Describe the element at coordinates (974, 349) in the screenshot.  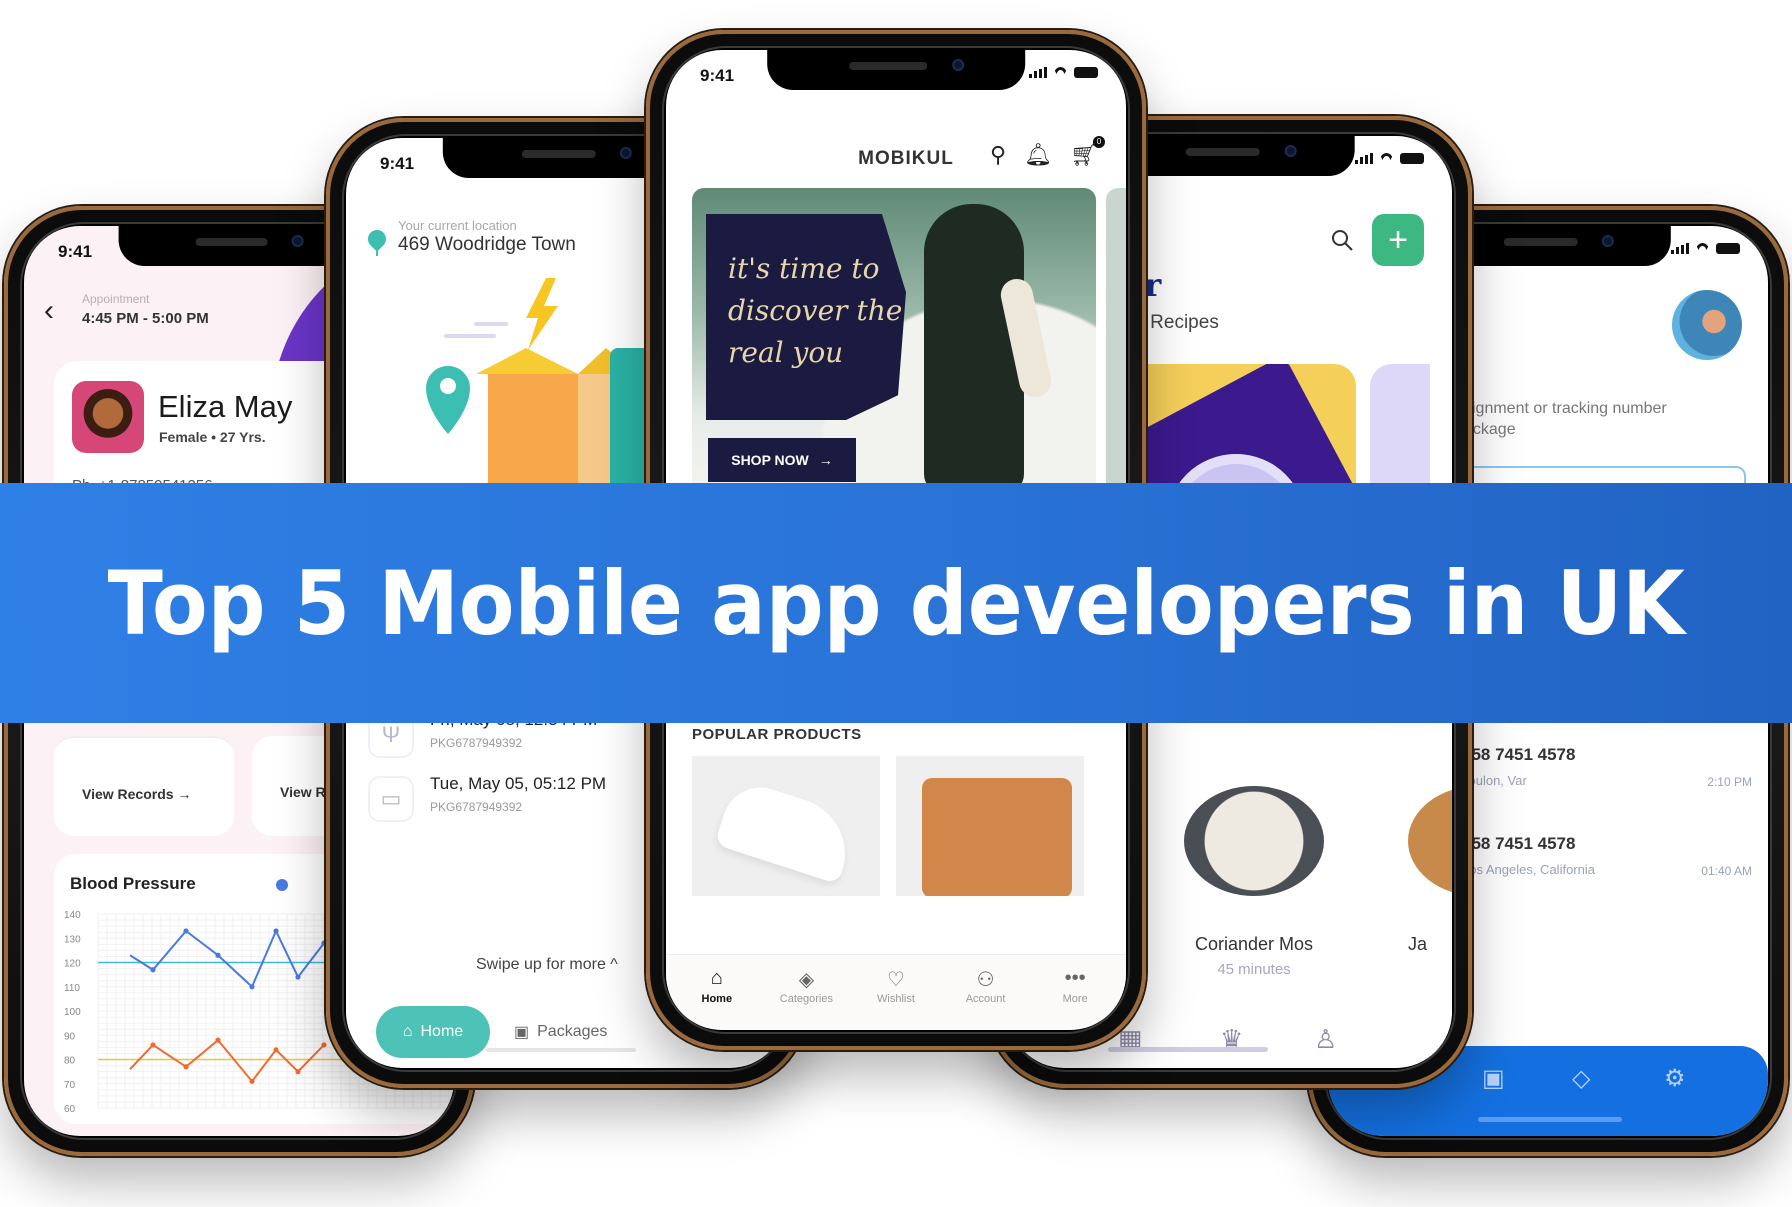
I see `hero-surfer-figure` at that location.